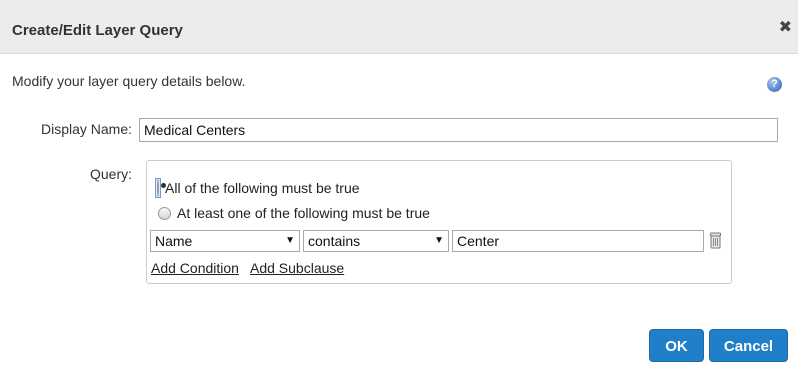 The height and width of the screenshot is (374, 798). Describe the element at coordinates (195, 268) in the screenshot. I see `add-condition-link: Add Condition` at that location.